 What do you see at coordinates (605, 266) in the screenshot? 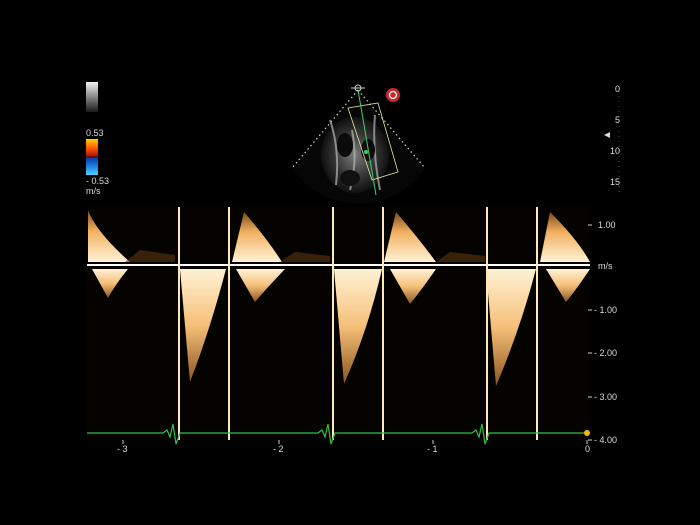
I see `velocity-unit-label: m/s` at bounding box center [605, 266].